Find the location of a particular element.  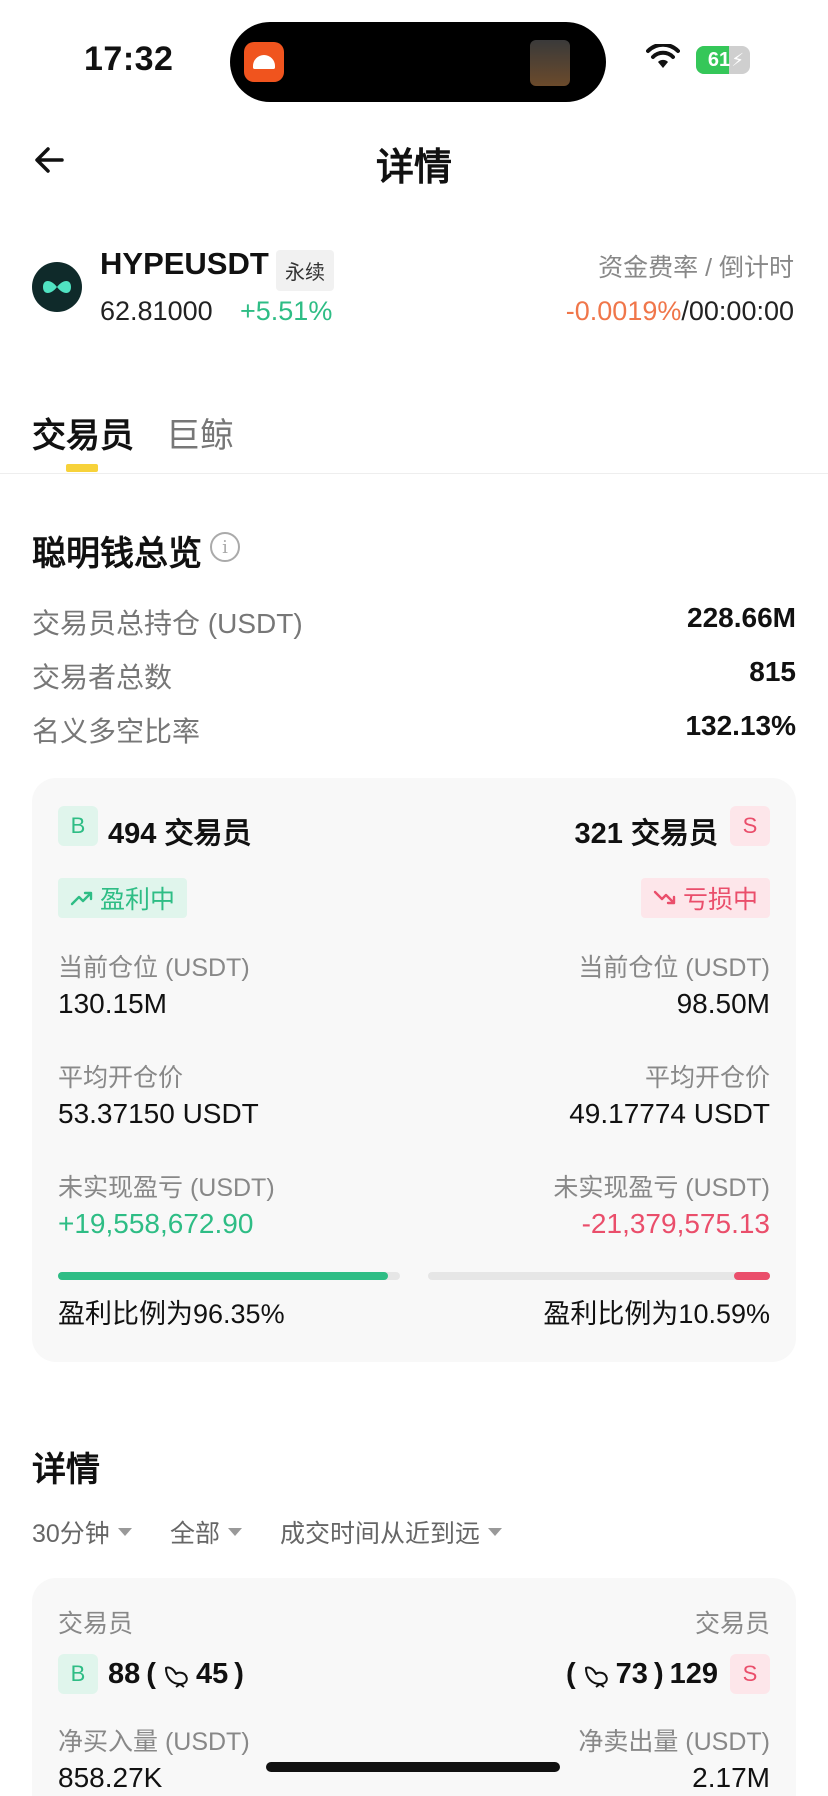

long-profit-bar-fill is located at coordinates (223, 1276).